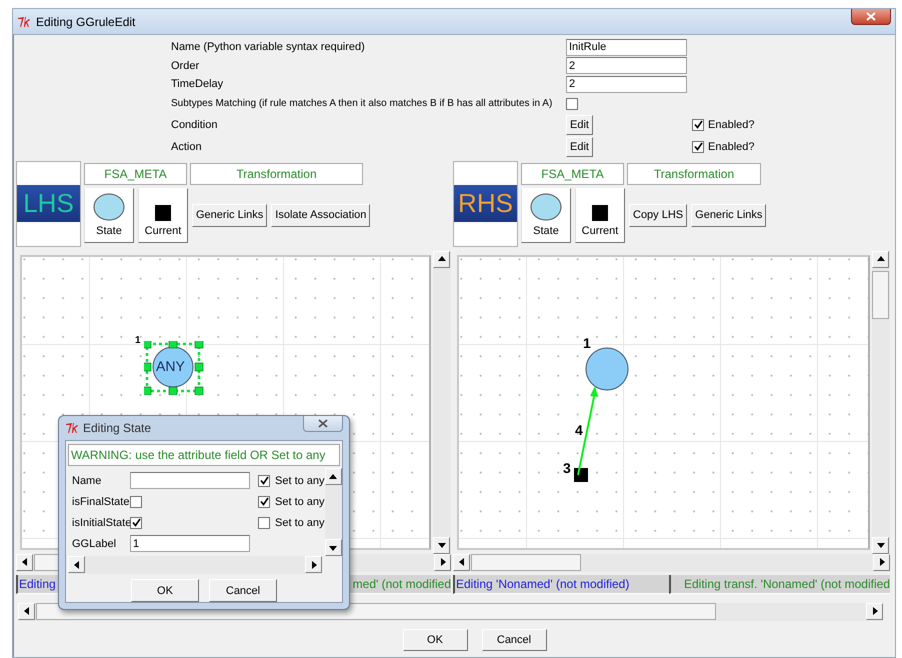 The image size is (902, 658). I want to click on palette-button: Isolate Association, so click(320, 215).